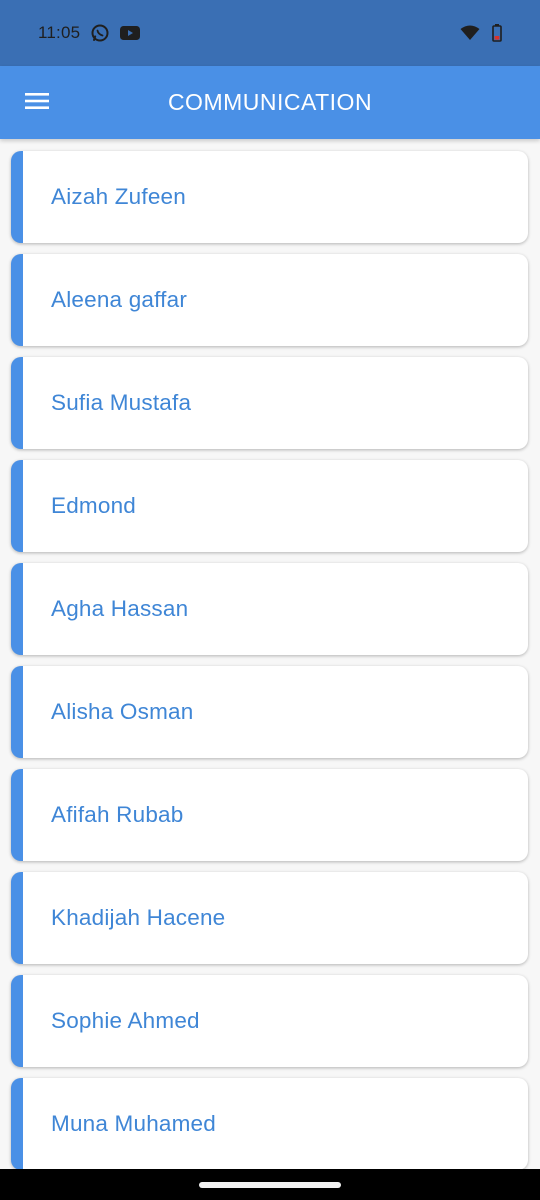 This screenshot has width=540, height=1200. Describe the element at coordinates (269, 300) in the screenshot. I see `contact-card: Aleena gaffar` at that location.